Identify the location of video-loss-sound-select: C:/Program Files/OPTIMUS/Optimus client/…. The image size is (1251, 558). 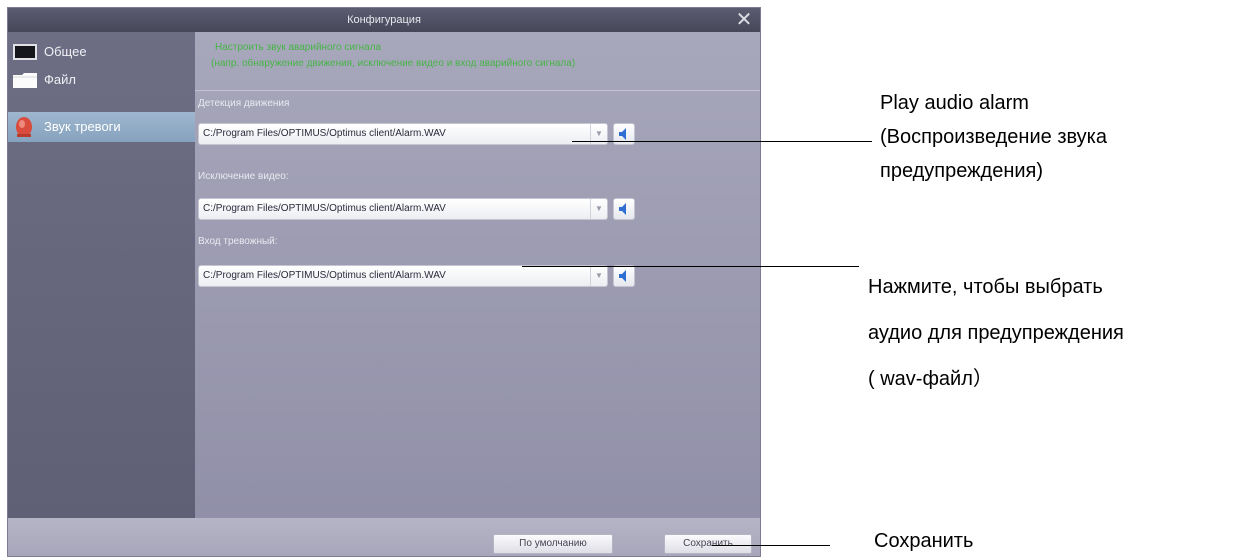
(403, 209).